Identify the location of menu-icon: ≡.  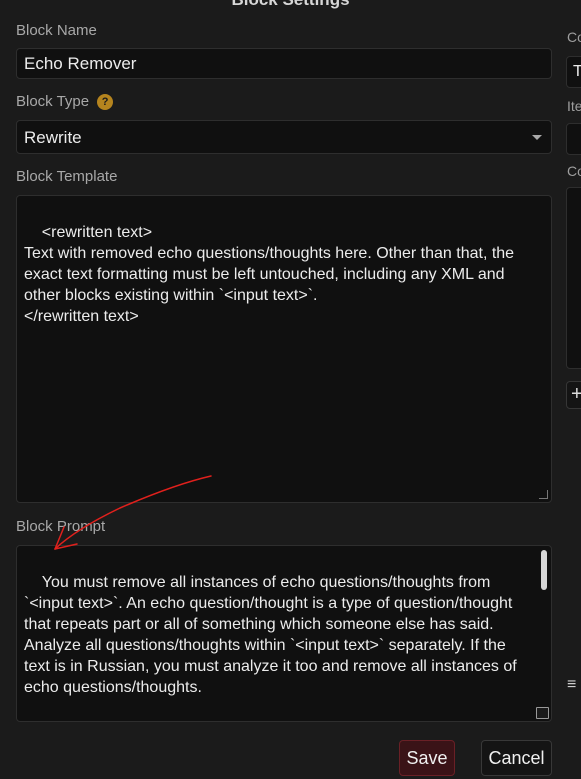
(571, 685).